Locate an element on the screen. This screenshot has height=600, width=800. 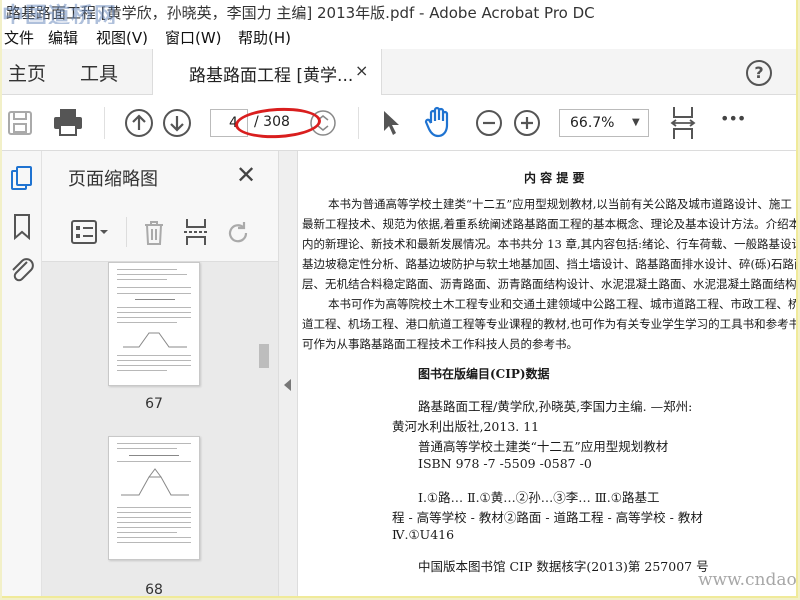
zoom-in-icon is located at coordinates (527, 123).